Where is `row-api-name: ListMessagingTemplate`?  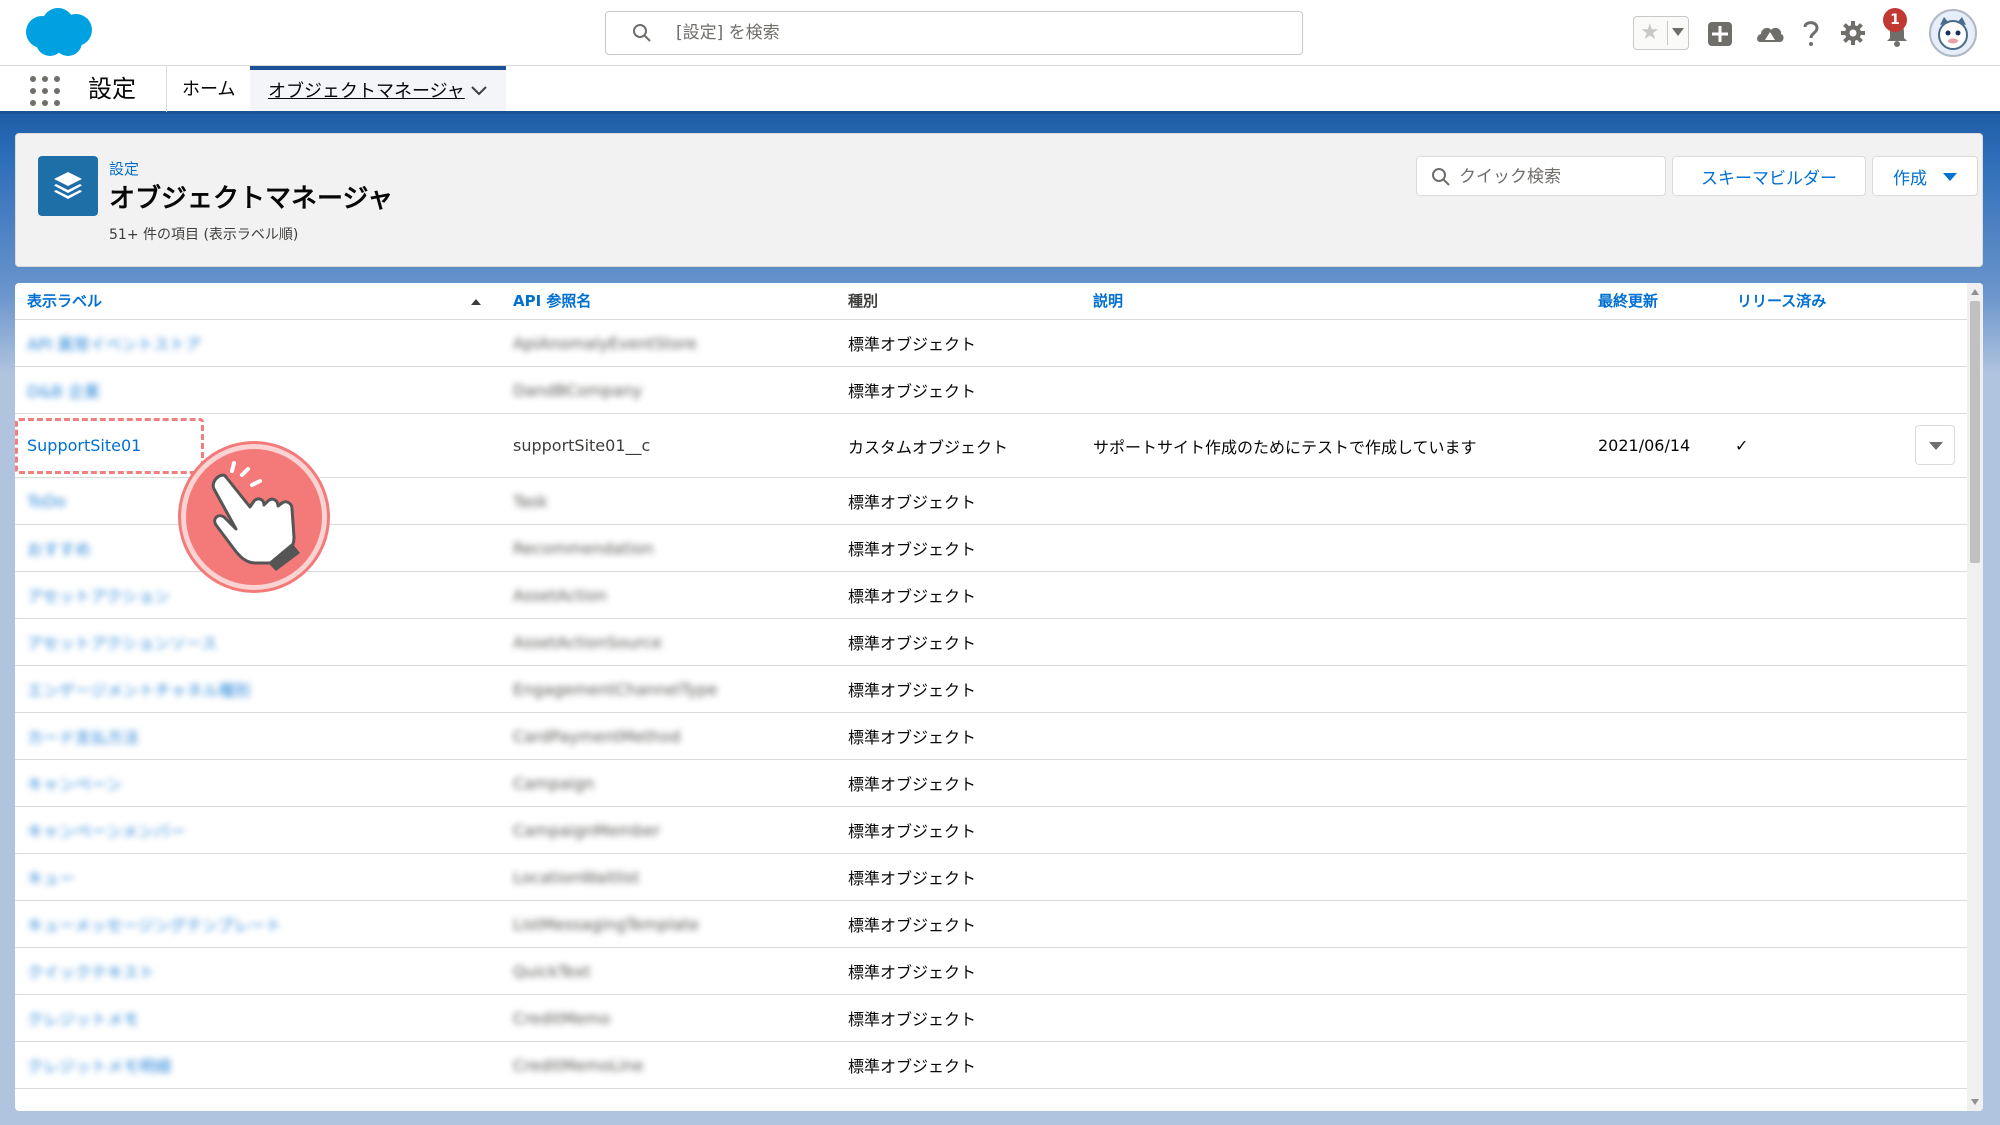
row-api-name: ListMessagingTemplate is located at coordinates (606, 924).